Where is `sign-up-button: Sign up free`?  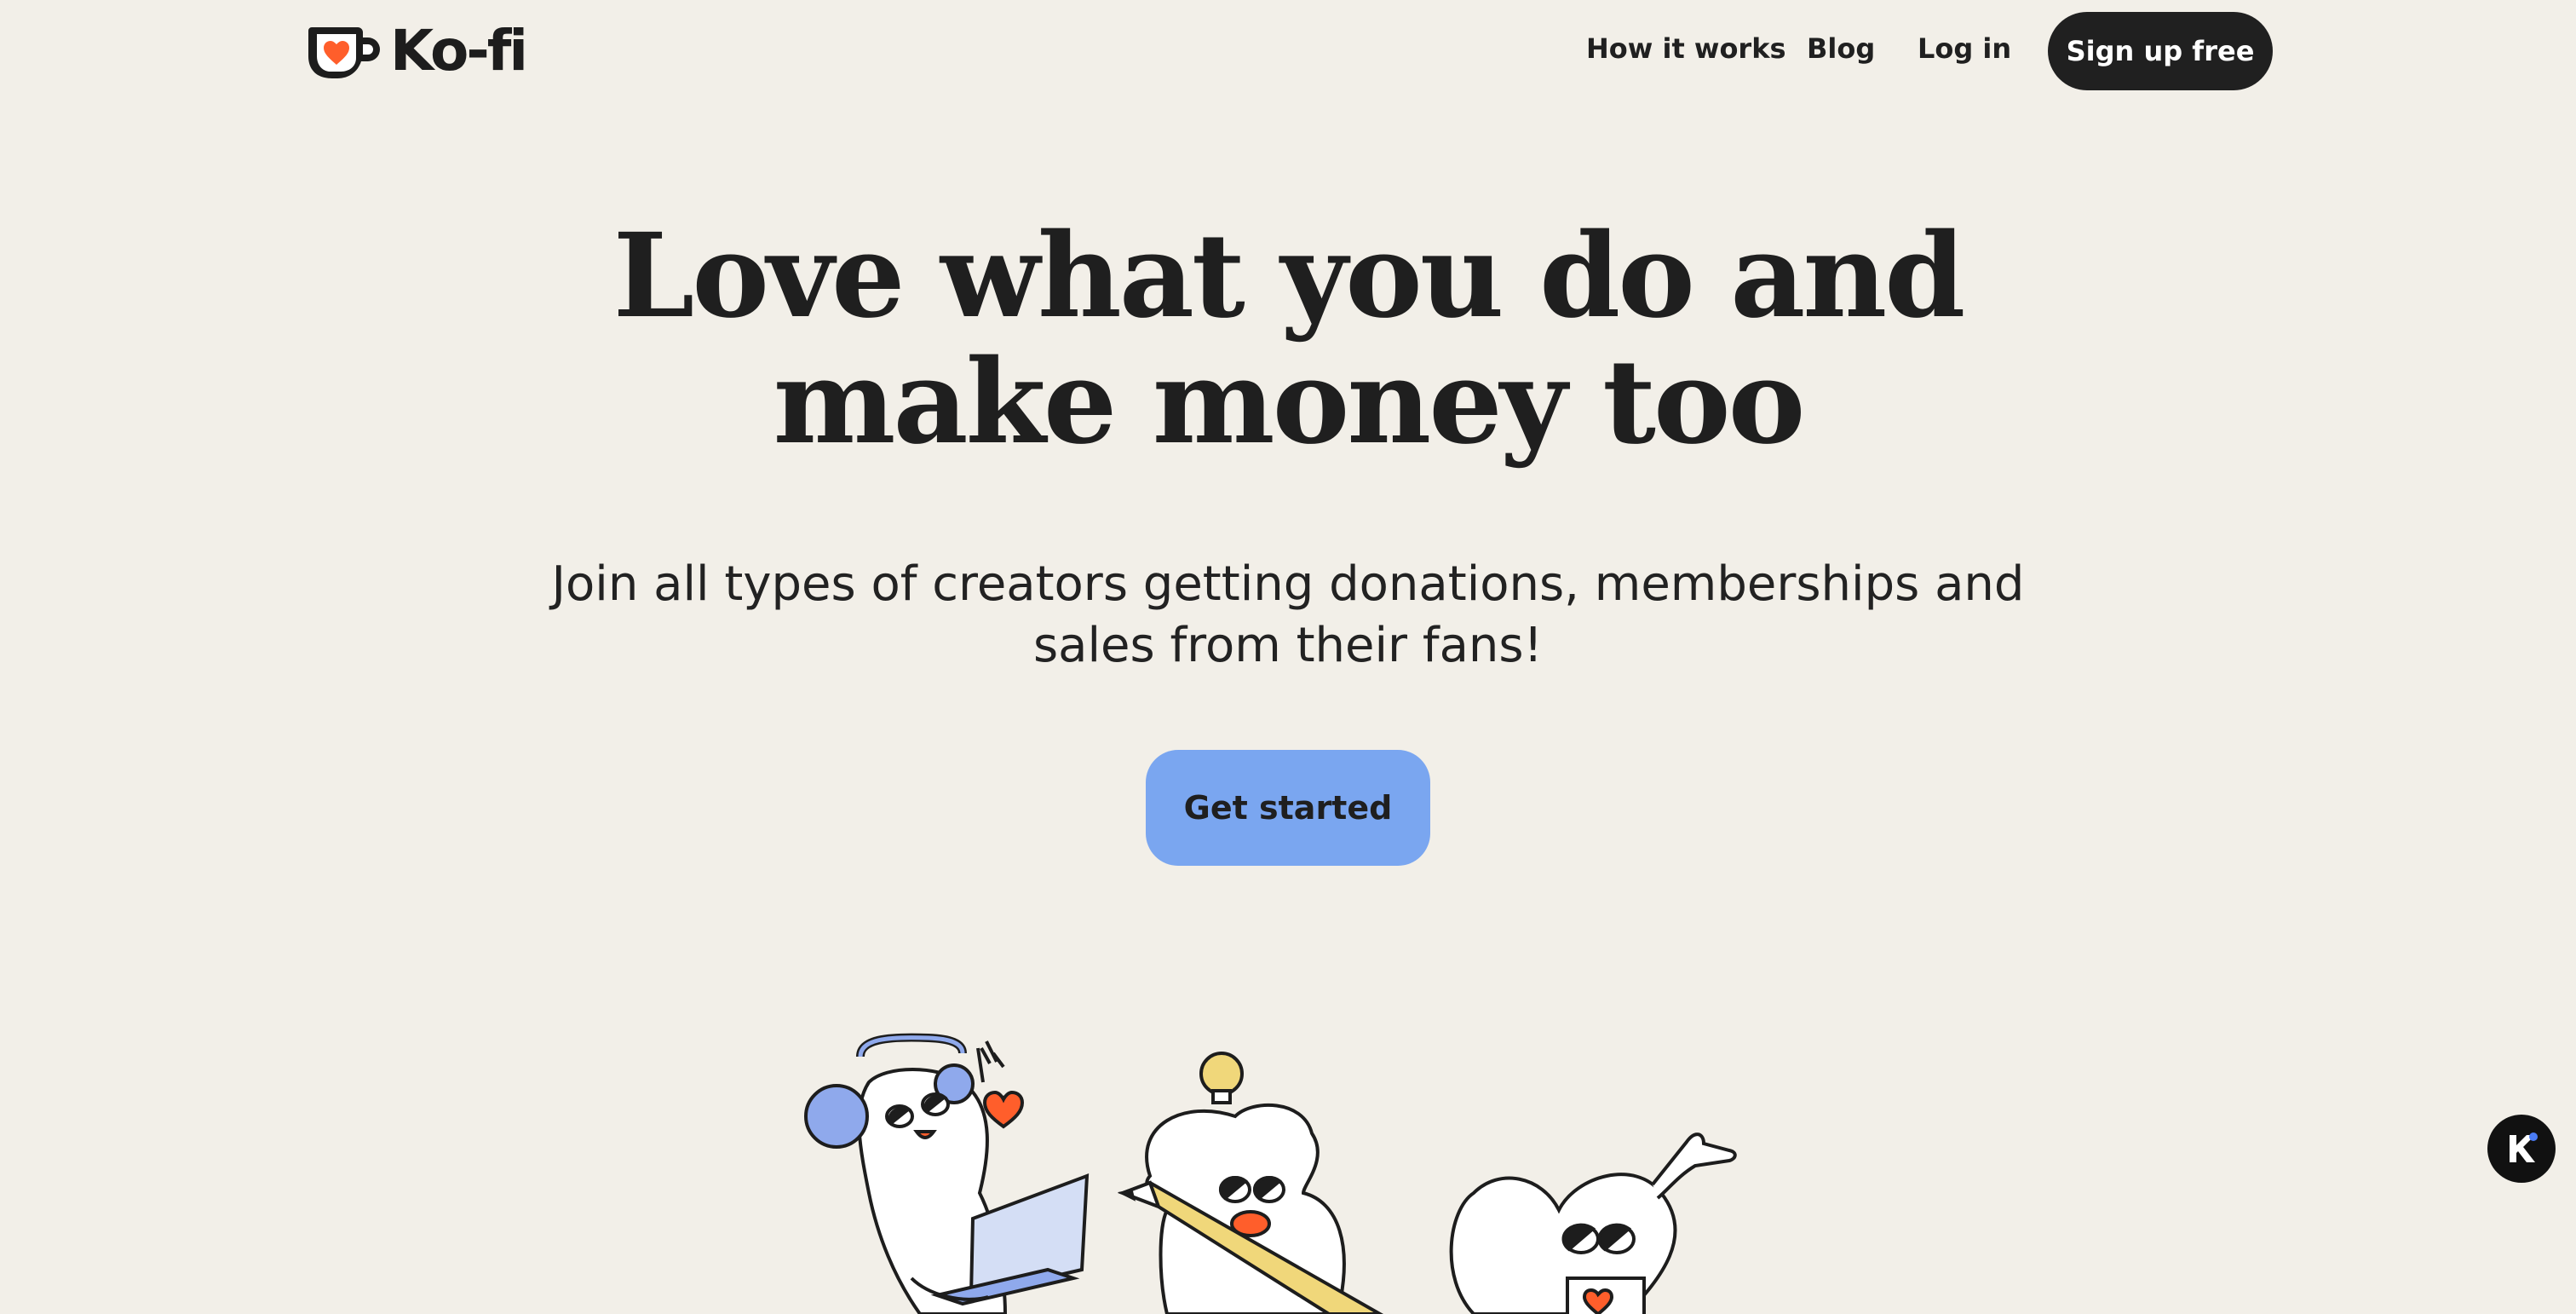 sign-up-button: Sign up free is located at coordinates (2161, 51).